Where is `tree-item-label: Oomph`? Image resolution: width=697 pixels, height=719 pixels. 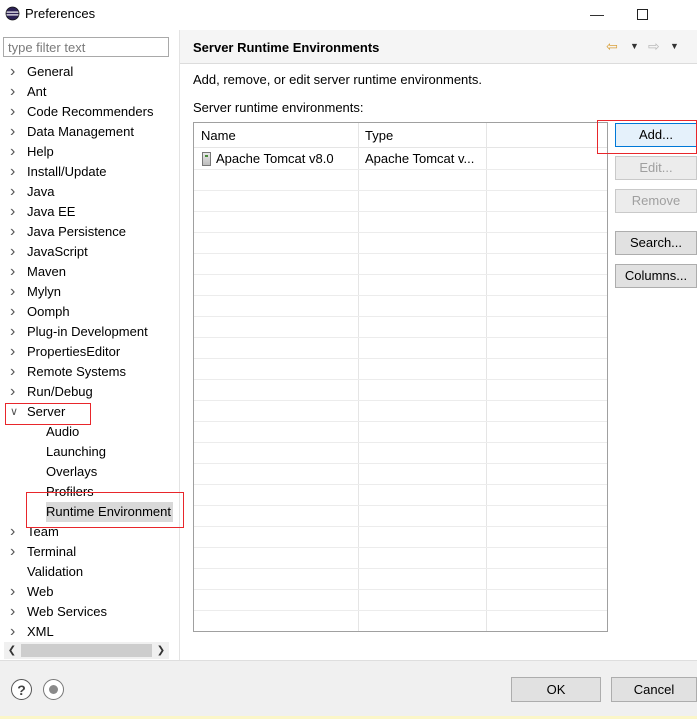 tree-item-label: Oomph is located at coordinates (48, 311).